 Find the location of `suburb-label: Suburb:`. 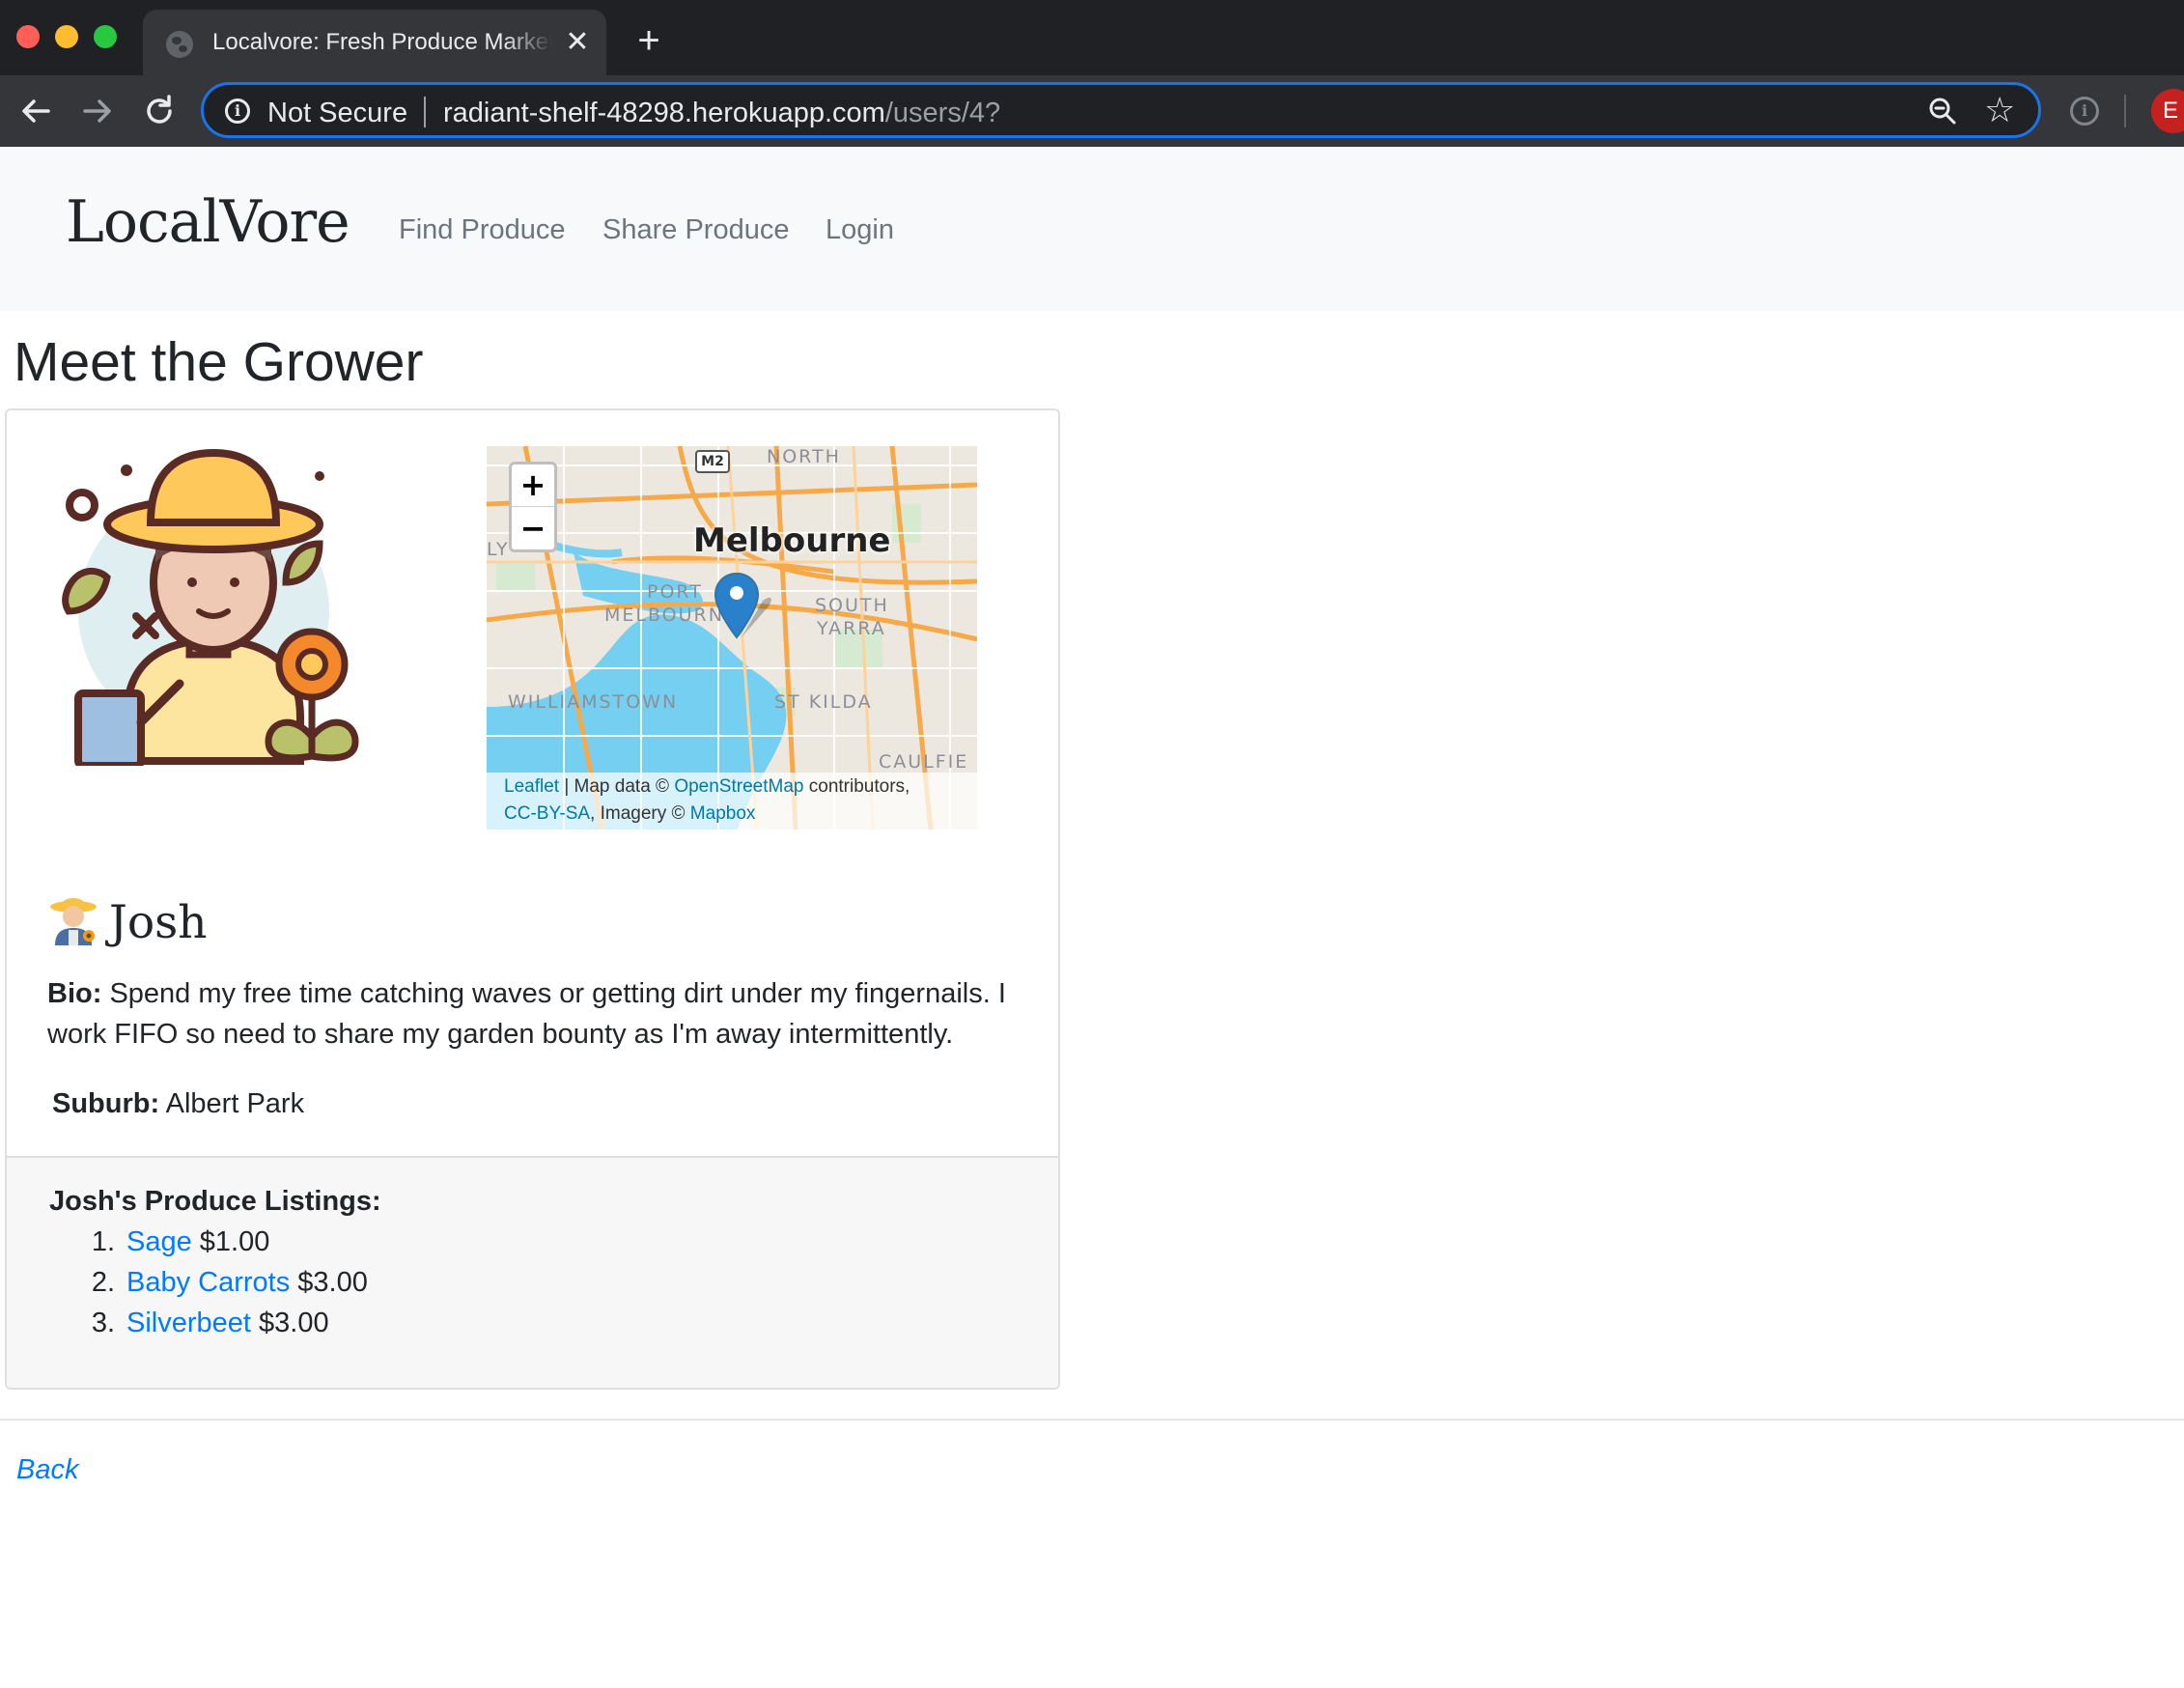

suburb-label: Suburb: is located at coordinates (106, 1103).